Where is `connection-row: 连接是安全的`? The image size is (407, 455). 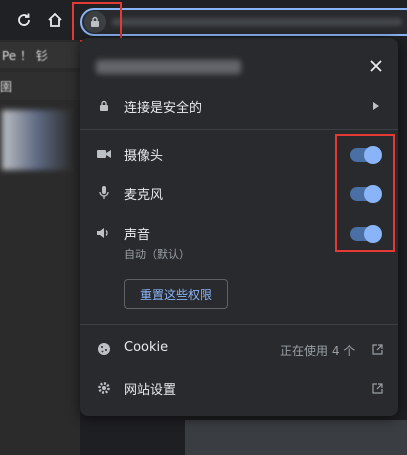
connection-row: 连接是安全的 is located at coordinates (239, 106).